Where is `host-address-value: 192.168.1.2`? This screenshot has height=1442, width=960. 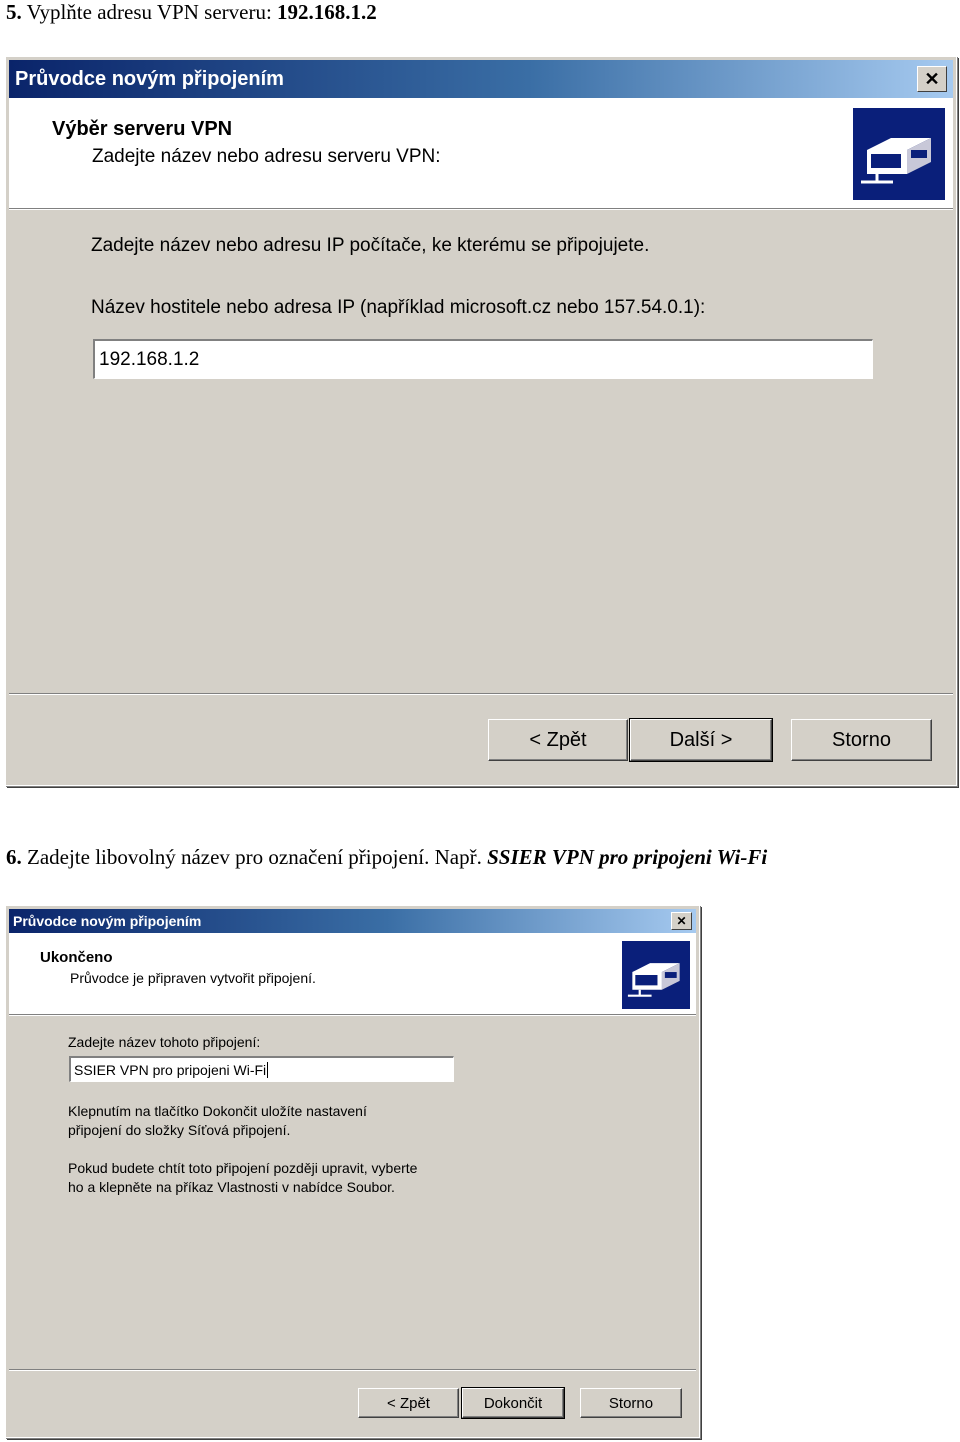
host-address-value: 192.168.1.2 is located at coordinates (149, 359).